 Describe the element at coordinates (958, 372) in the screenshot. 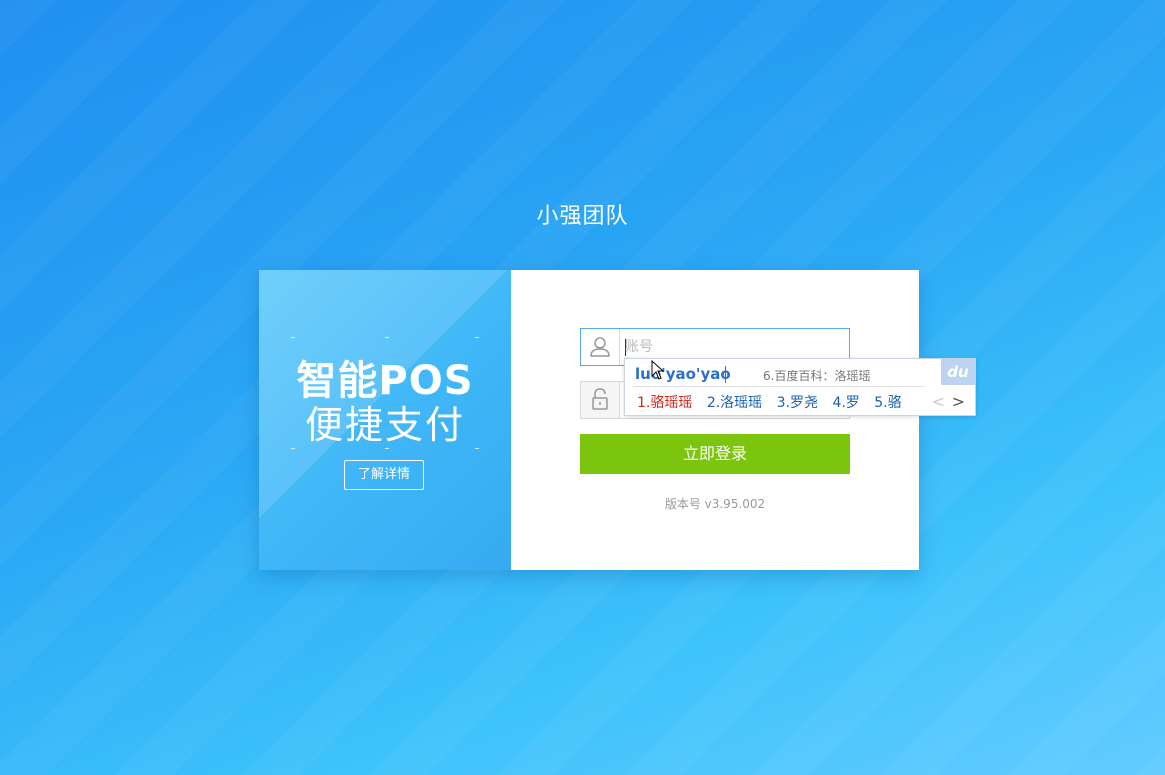

I see `baidu-ime-logo: du` at that location.